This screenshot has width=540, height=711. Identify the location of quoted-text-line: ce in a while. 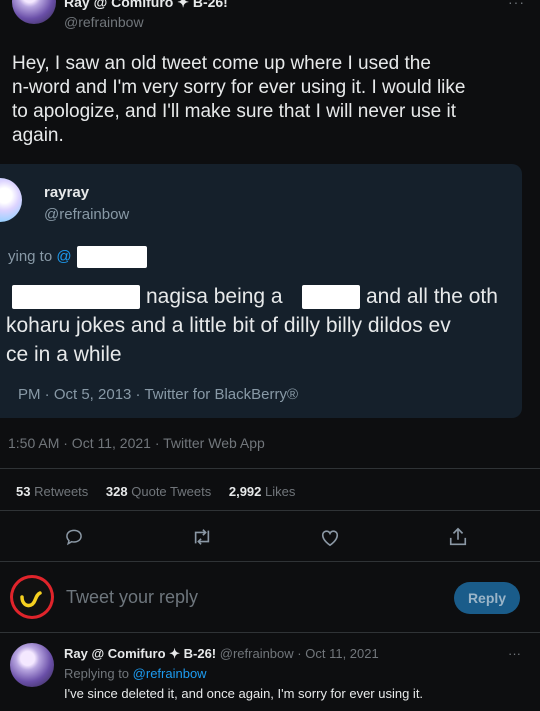
(64, 354).